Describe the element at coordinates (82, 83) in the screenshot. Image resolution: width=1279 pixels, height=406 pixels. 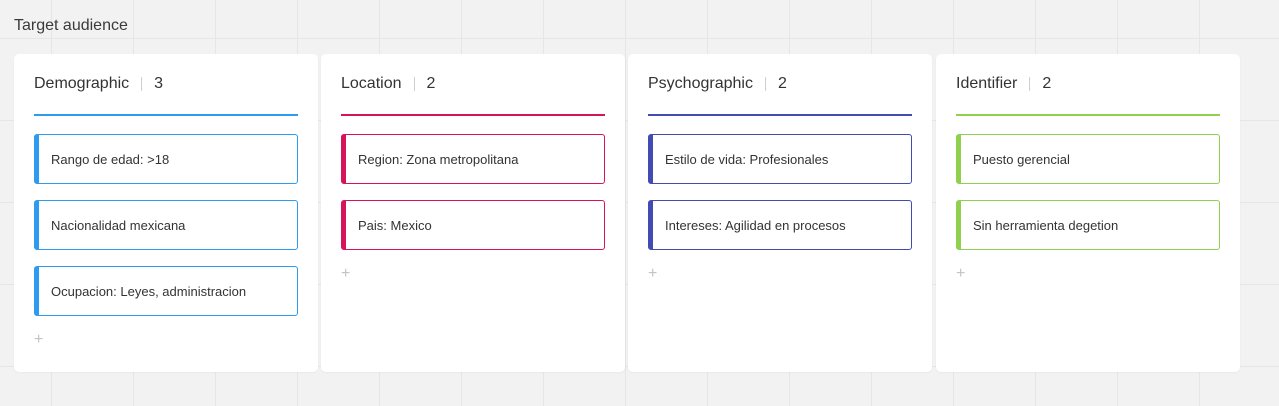
I see `column-name: Demographic` at that location.